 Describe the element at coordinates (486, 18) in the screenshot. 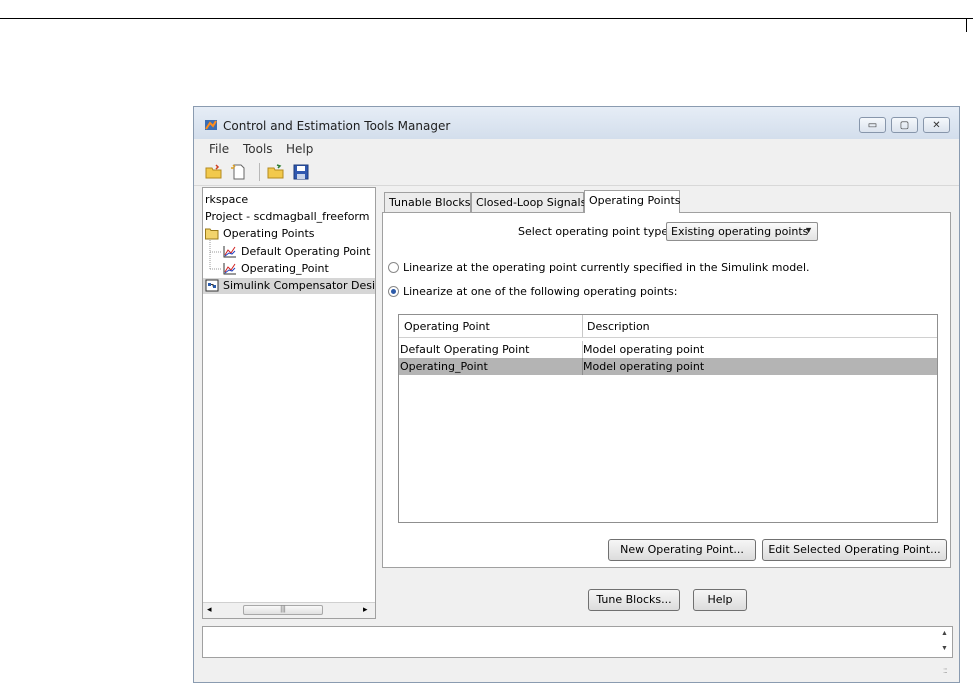

I see `page-rule` at that location.